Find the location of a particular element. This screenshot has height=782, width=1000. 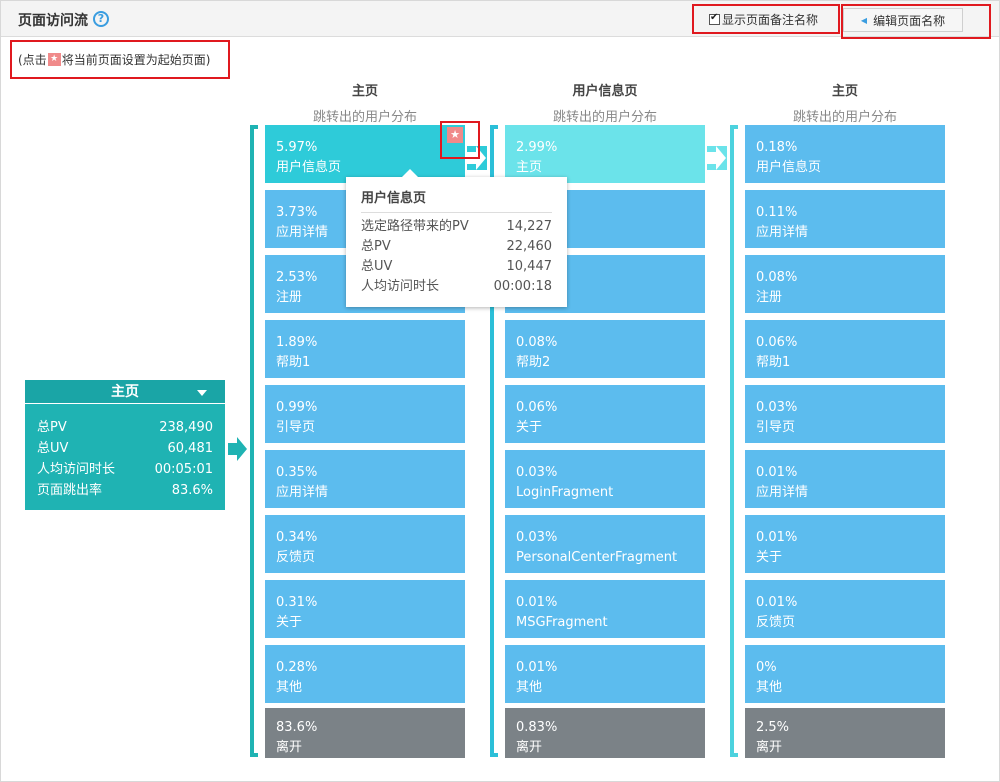

source-page-name: 主页 is located at coordinates (125, 392).